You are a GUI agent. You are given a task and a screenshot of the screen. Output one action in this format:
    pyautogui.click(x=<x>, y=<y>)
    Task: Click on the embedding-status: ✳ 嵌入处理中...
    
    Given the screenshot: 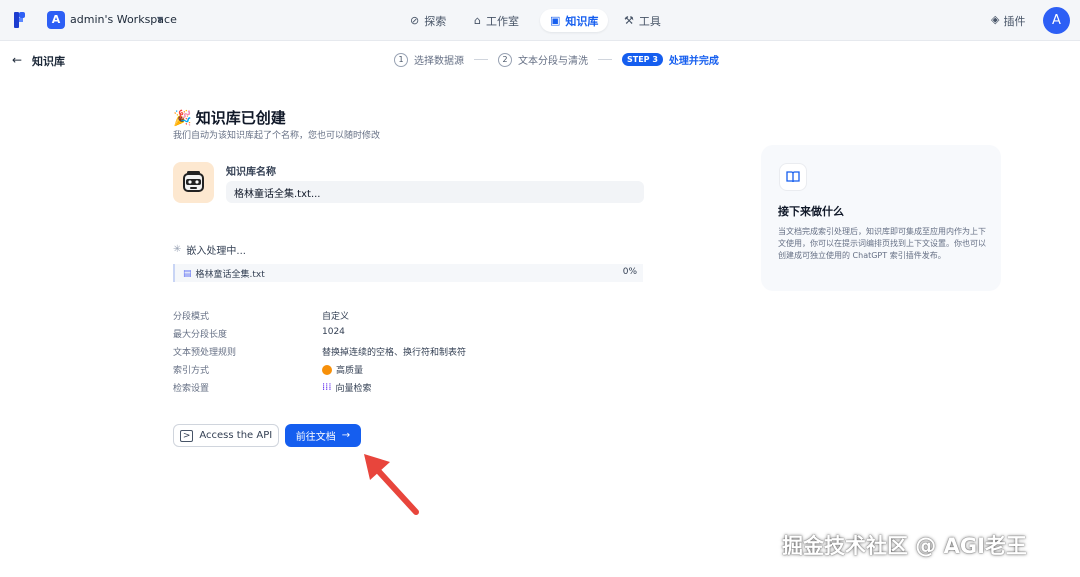 What is the action you would take?
    pyautogui.click(x=209, y=249)
    